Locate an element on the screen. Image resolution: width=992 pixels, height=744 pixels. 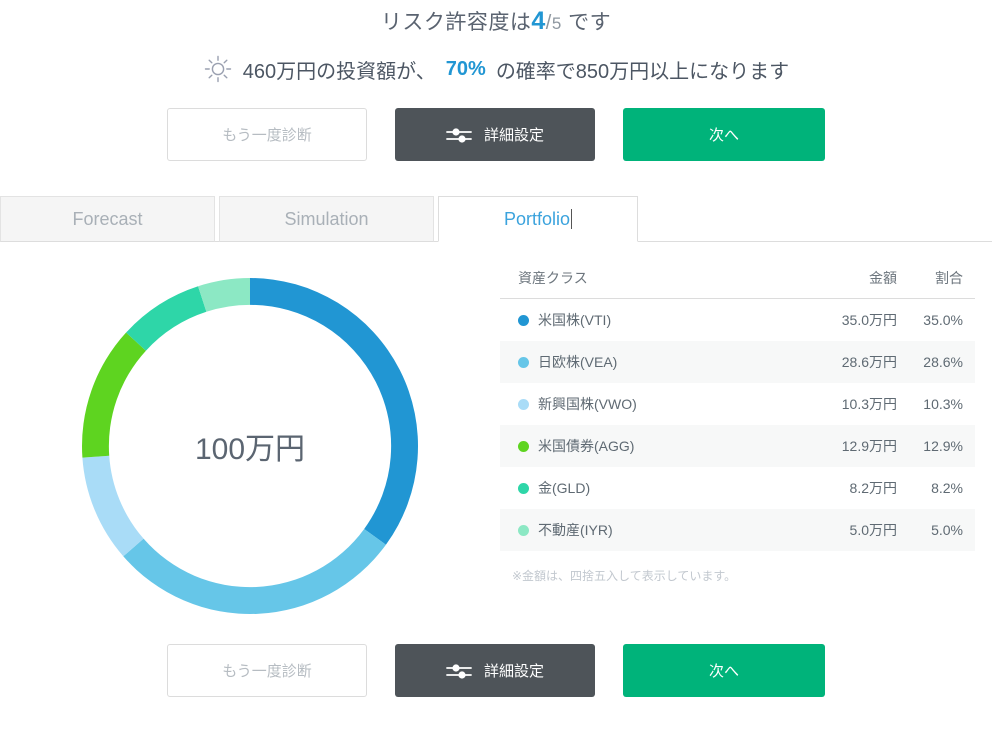
asset-class-label: 日欧株(VEA) is located at coordinates (578, 362).